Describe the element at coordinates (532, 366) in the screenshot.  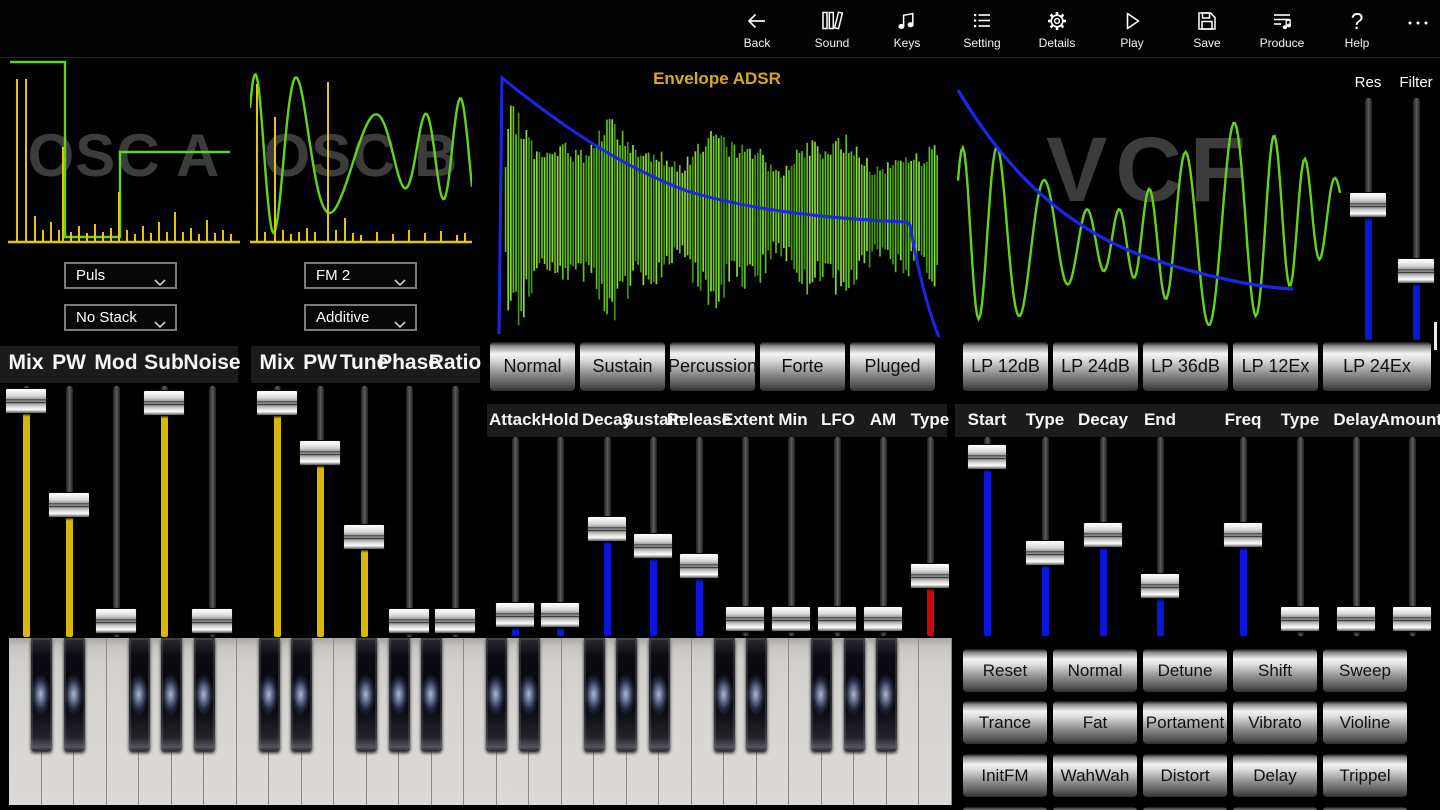
I see `envelope-preset-normal: Normal` at that location.